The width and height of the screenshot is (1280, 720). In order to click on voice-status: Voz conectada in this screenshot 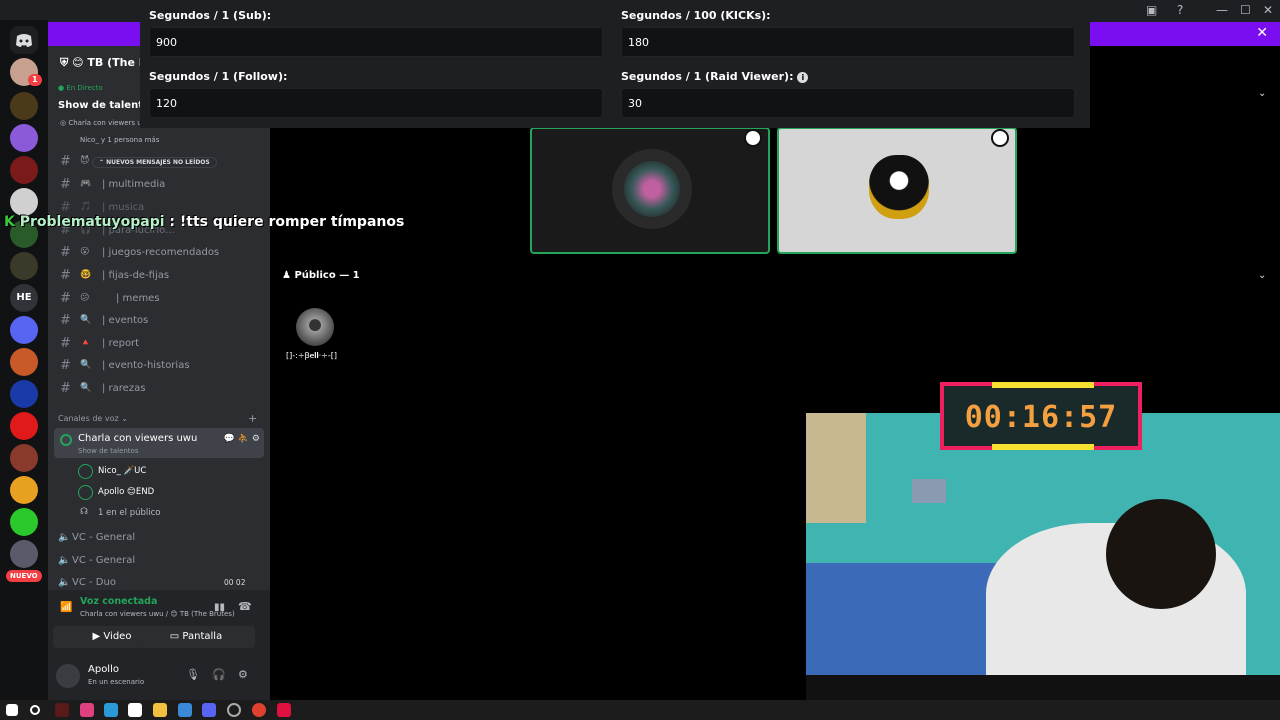, I will do `click(118, 601)`.